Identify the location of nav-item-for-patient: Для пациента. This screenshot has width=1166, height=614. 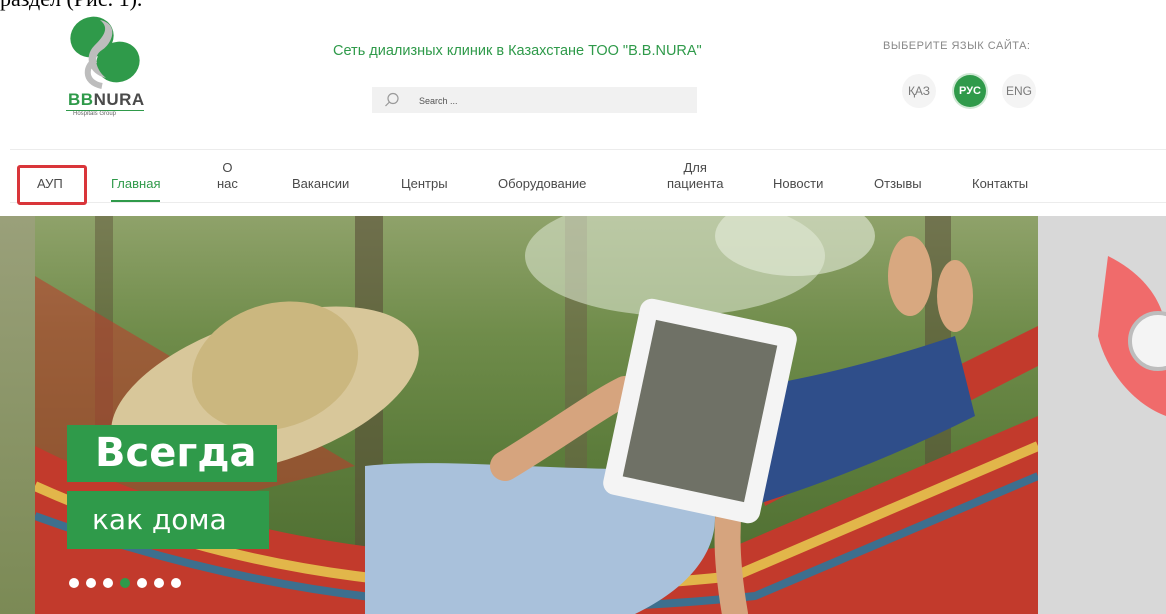
(695, 176).